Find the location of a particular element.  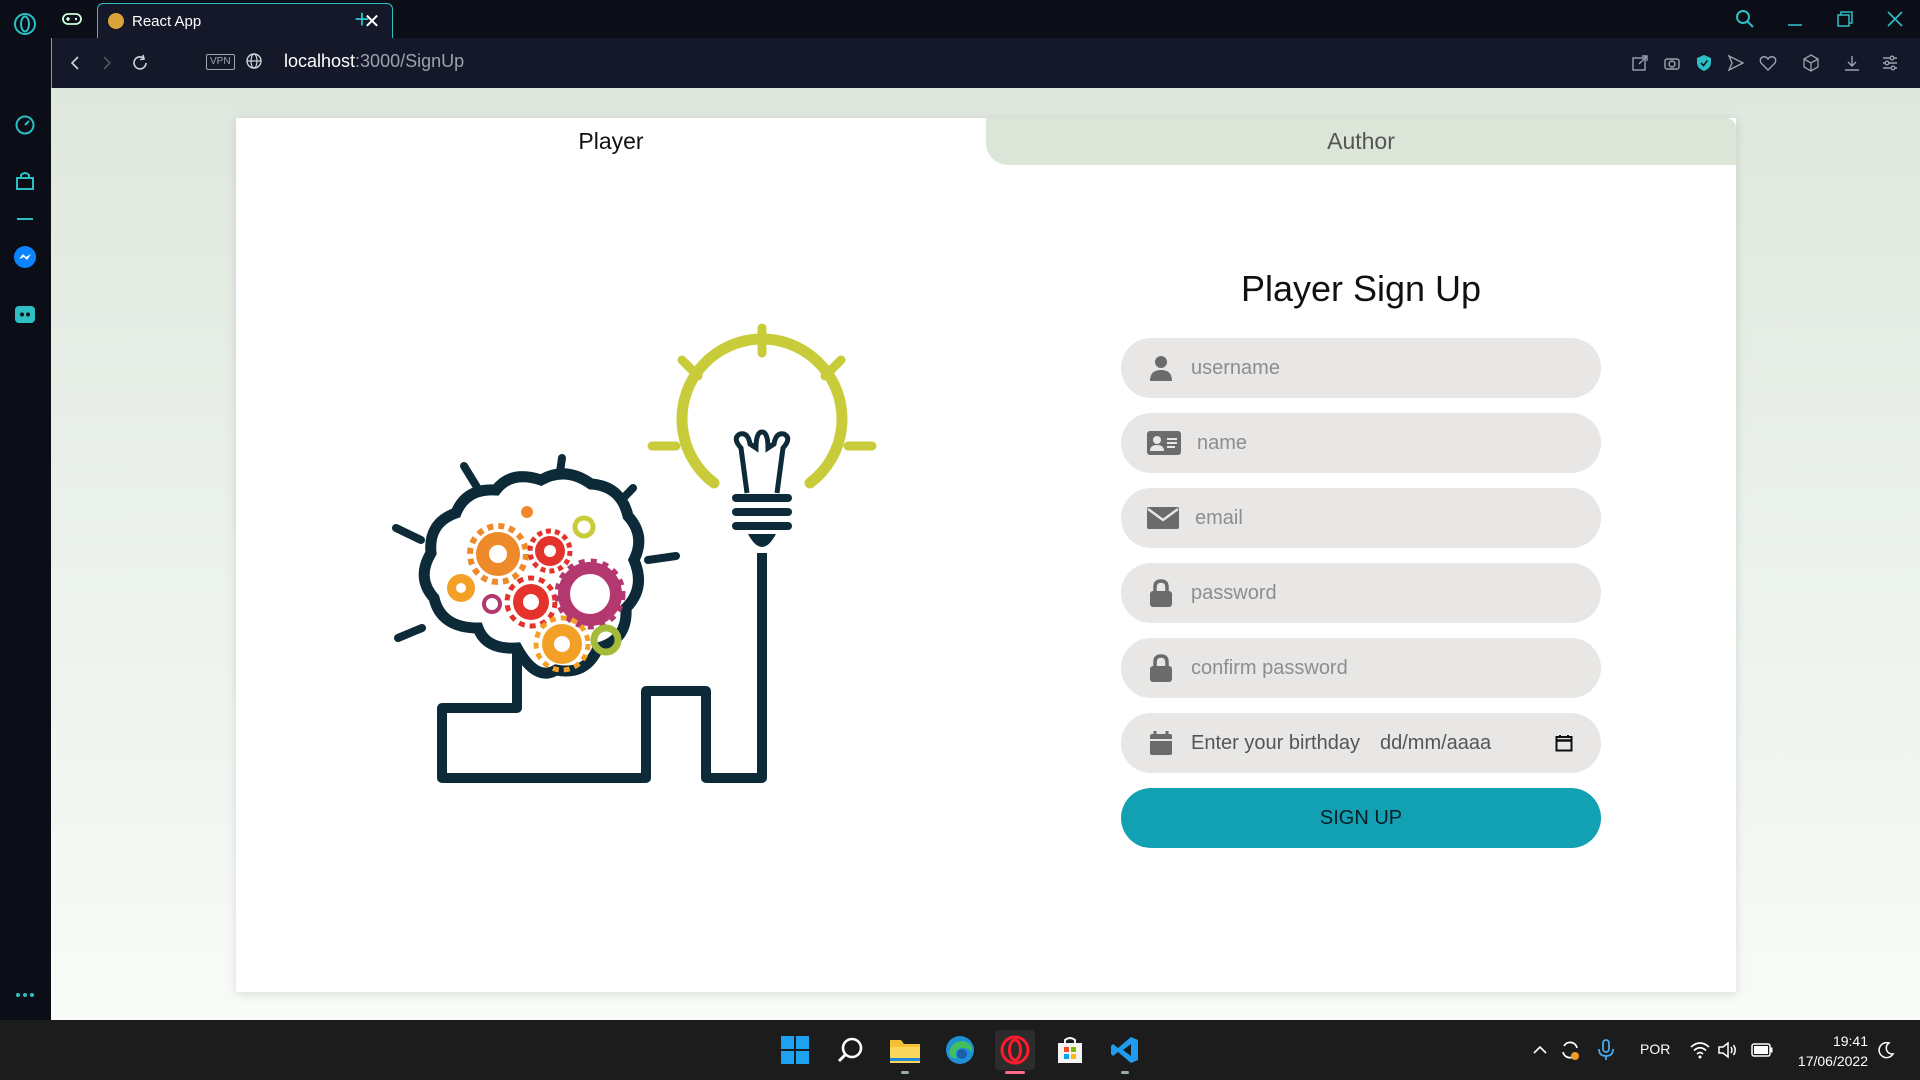

name-input: name is located at coordinates (1361, 443).